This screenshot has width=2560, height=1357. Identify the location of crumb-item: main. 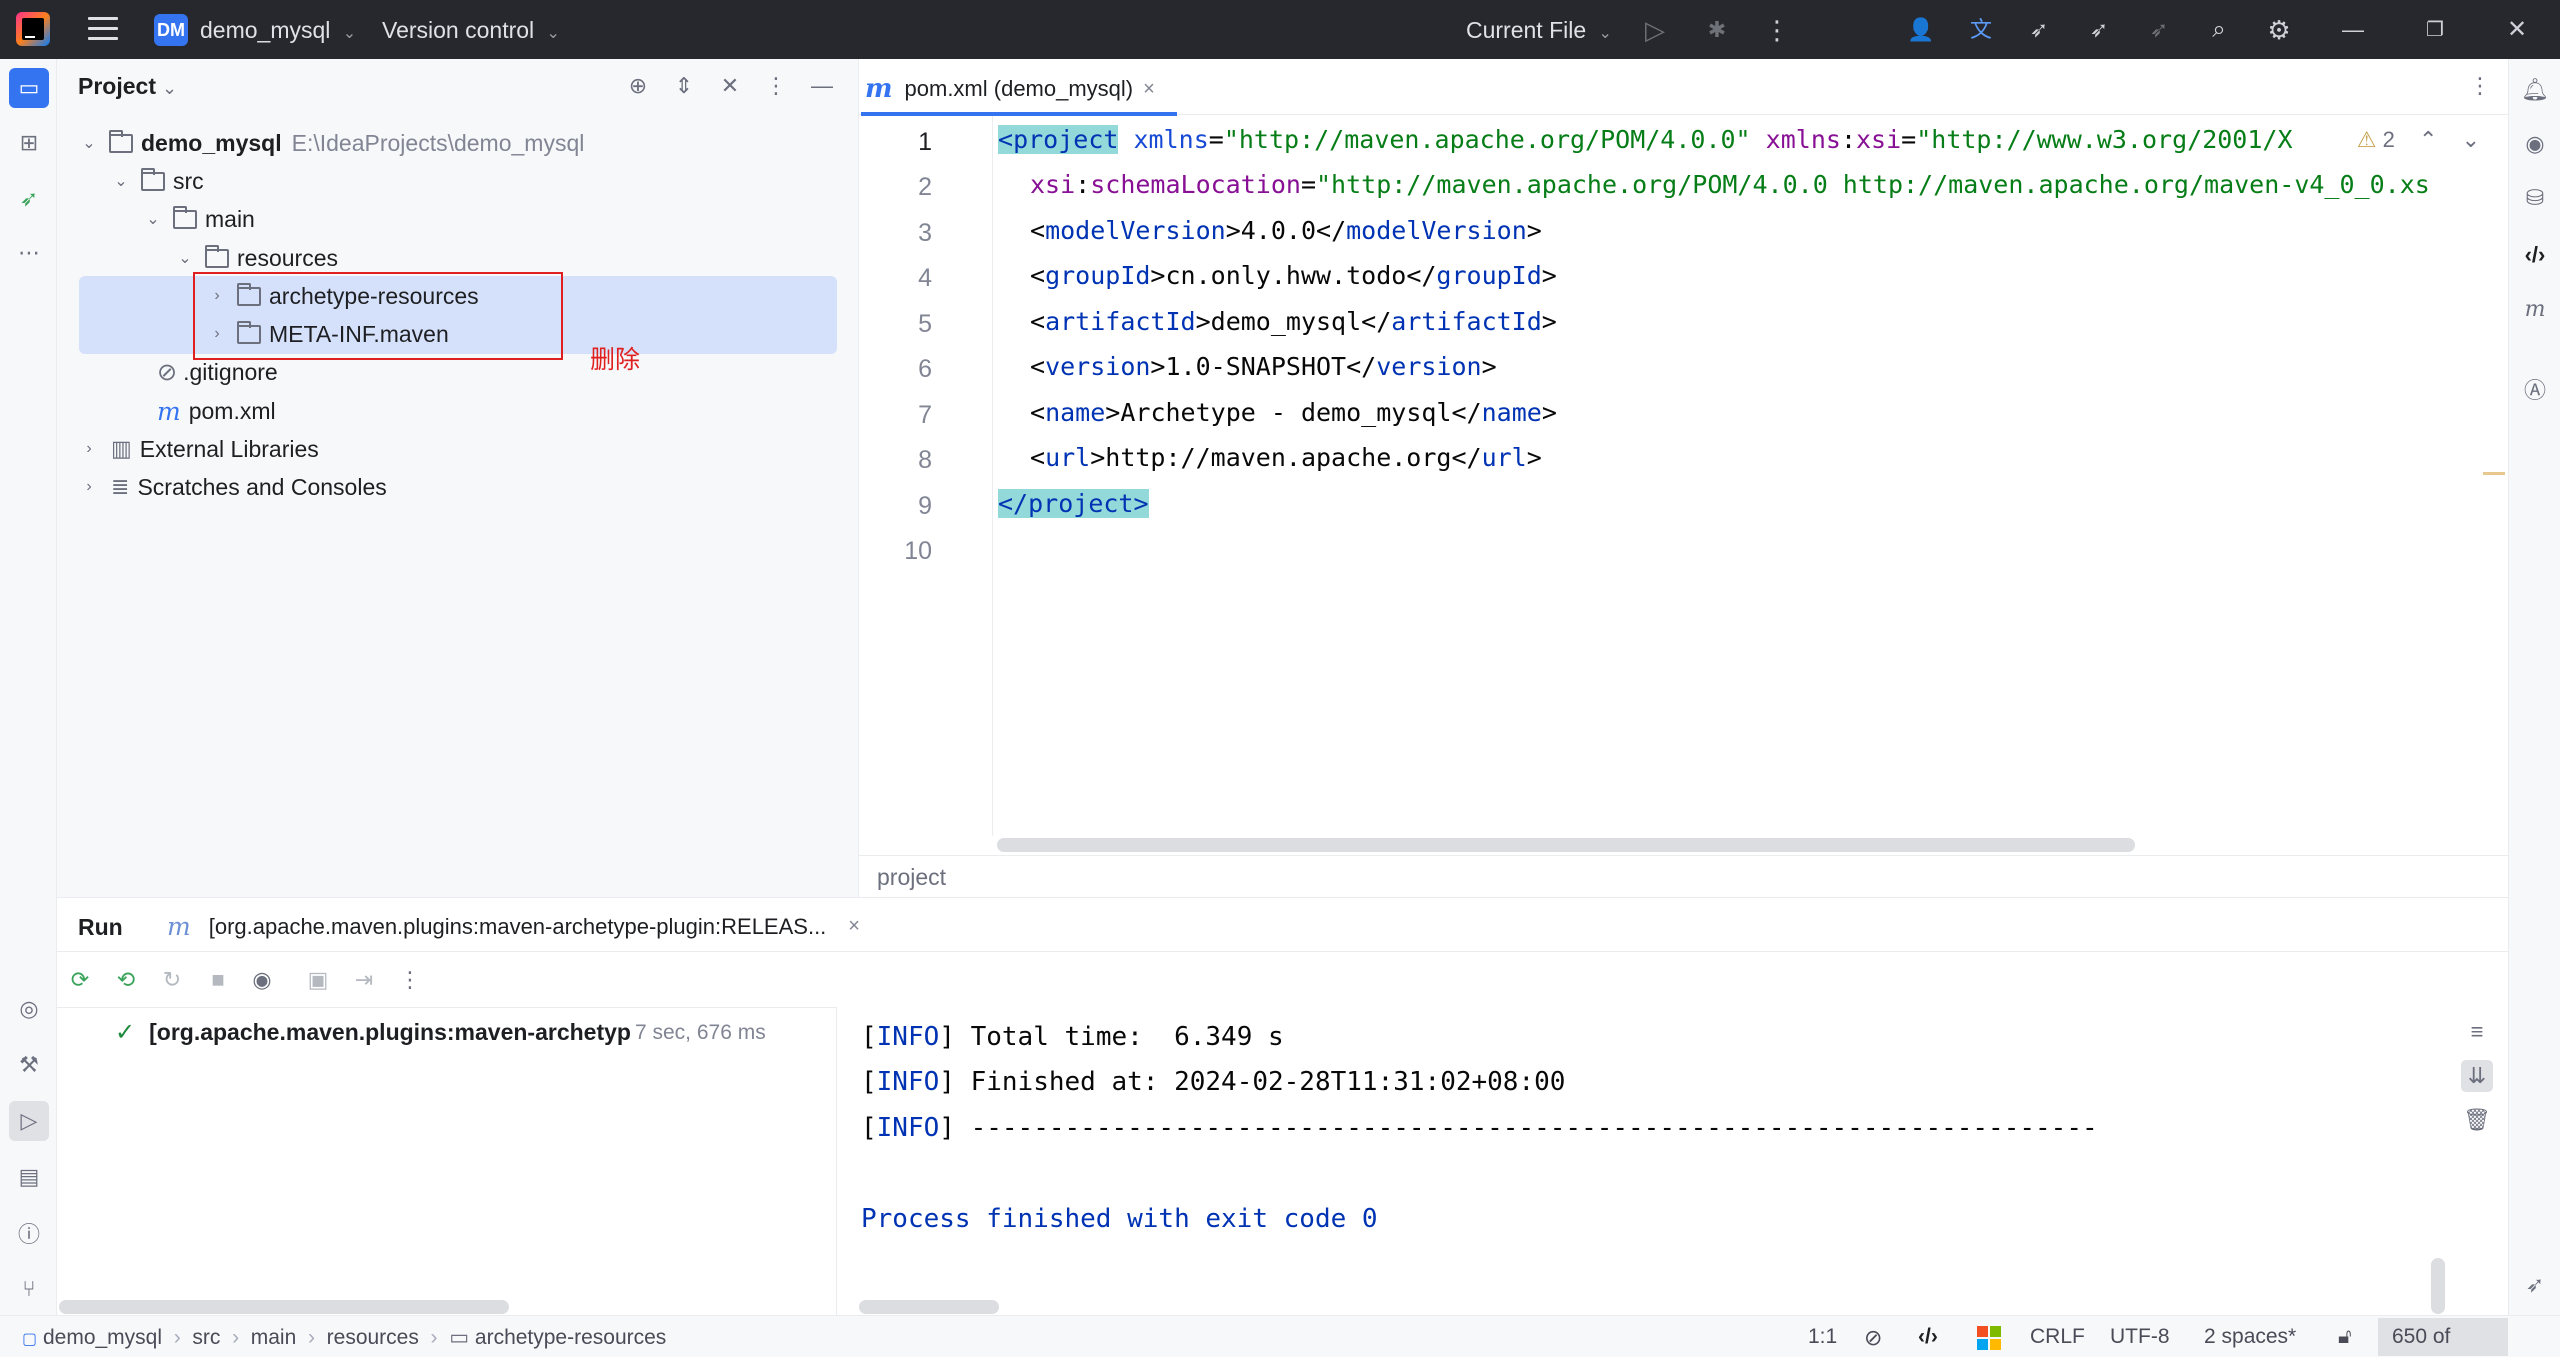
(274, 1337).